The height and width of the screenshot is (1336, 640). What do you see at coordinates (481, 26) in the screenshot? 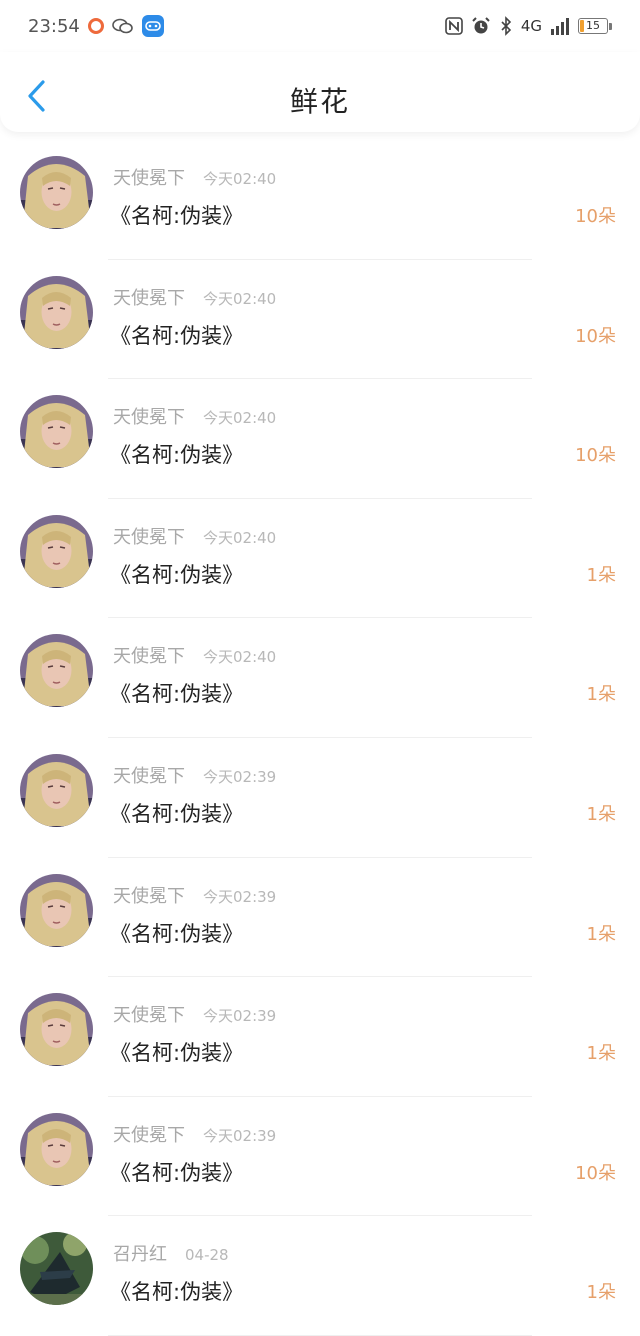
I see `alarm-icon` at bounding box center [481, 26].